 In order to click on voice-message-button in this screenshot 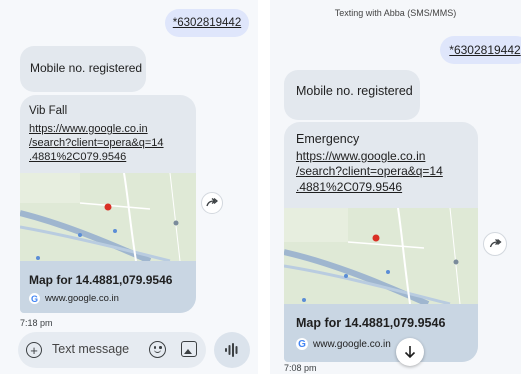, I will do `click(232, 350)`.